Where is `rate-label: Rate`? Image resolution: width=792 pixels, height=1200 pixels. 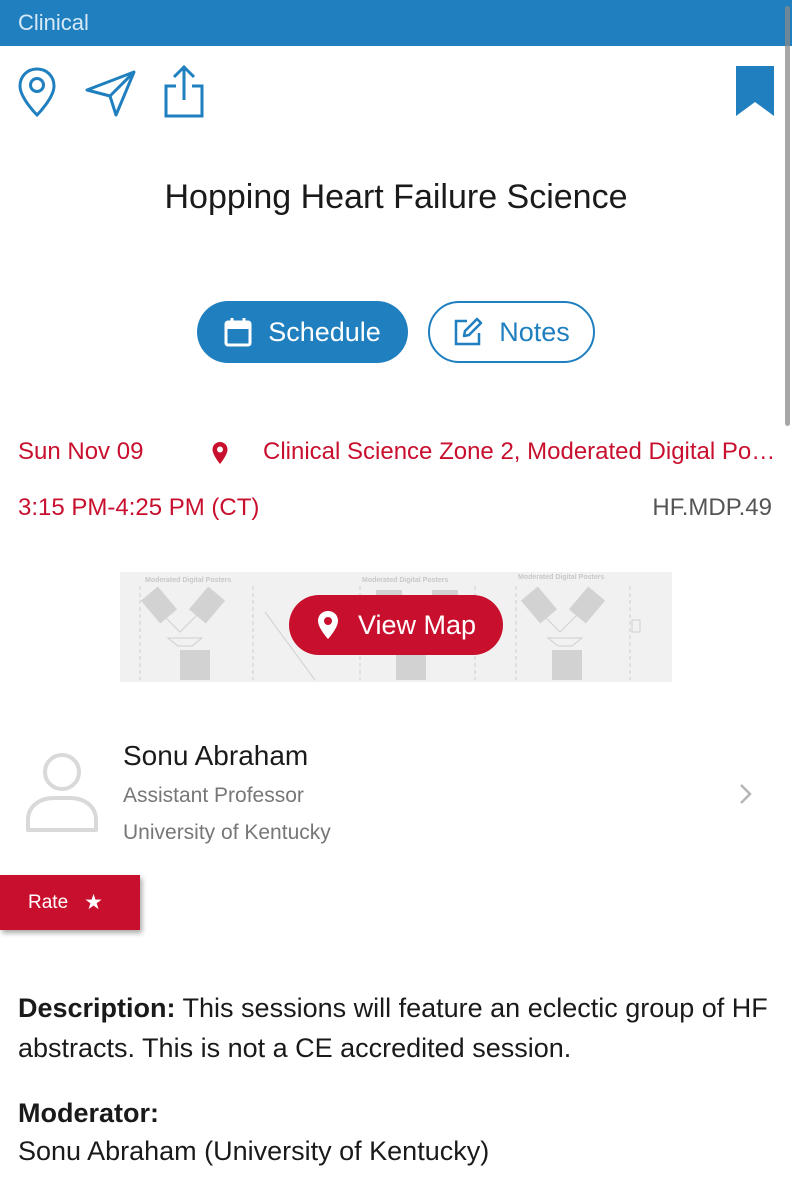
rate-label: Rate is located at coordinates (48, 902).